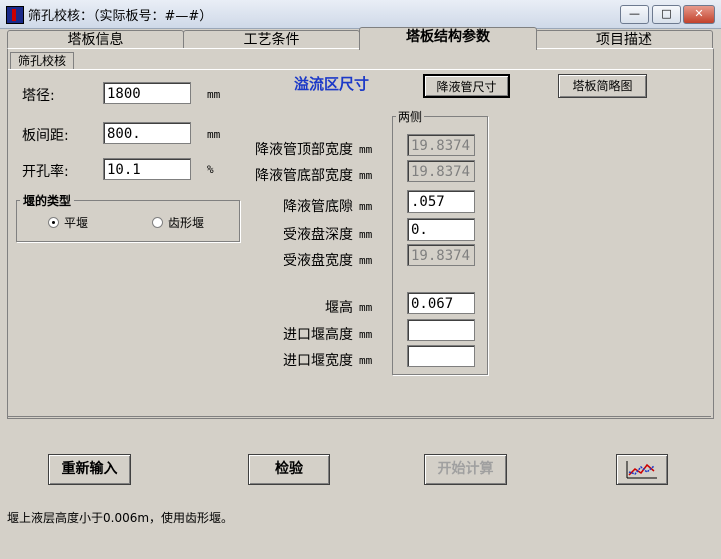  Describe the element at coordinates (441, 255) in the screenshot. I see `receiving-pan-width-field: 19.8374` at that location.